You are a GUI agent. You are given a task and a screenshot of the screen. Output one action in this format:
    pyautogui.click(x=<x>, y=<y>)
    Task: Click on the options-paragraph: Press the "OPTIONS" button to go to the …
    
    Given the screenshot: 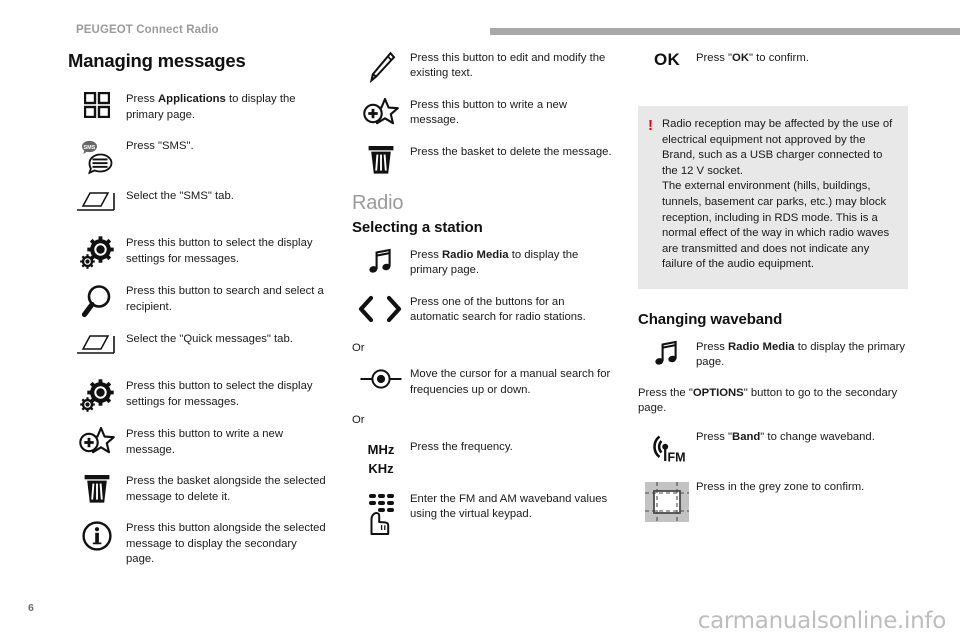 What is the action you would take?
    pyautogui.click(x=768, y=400)
    